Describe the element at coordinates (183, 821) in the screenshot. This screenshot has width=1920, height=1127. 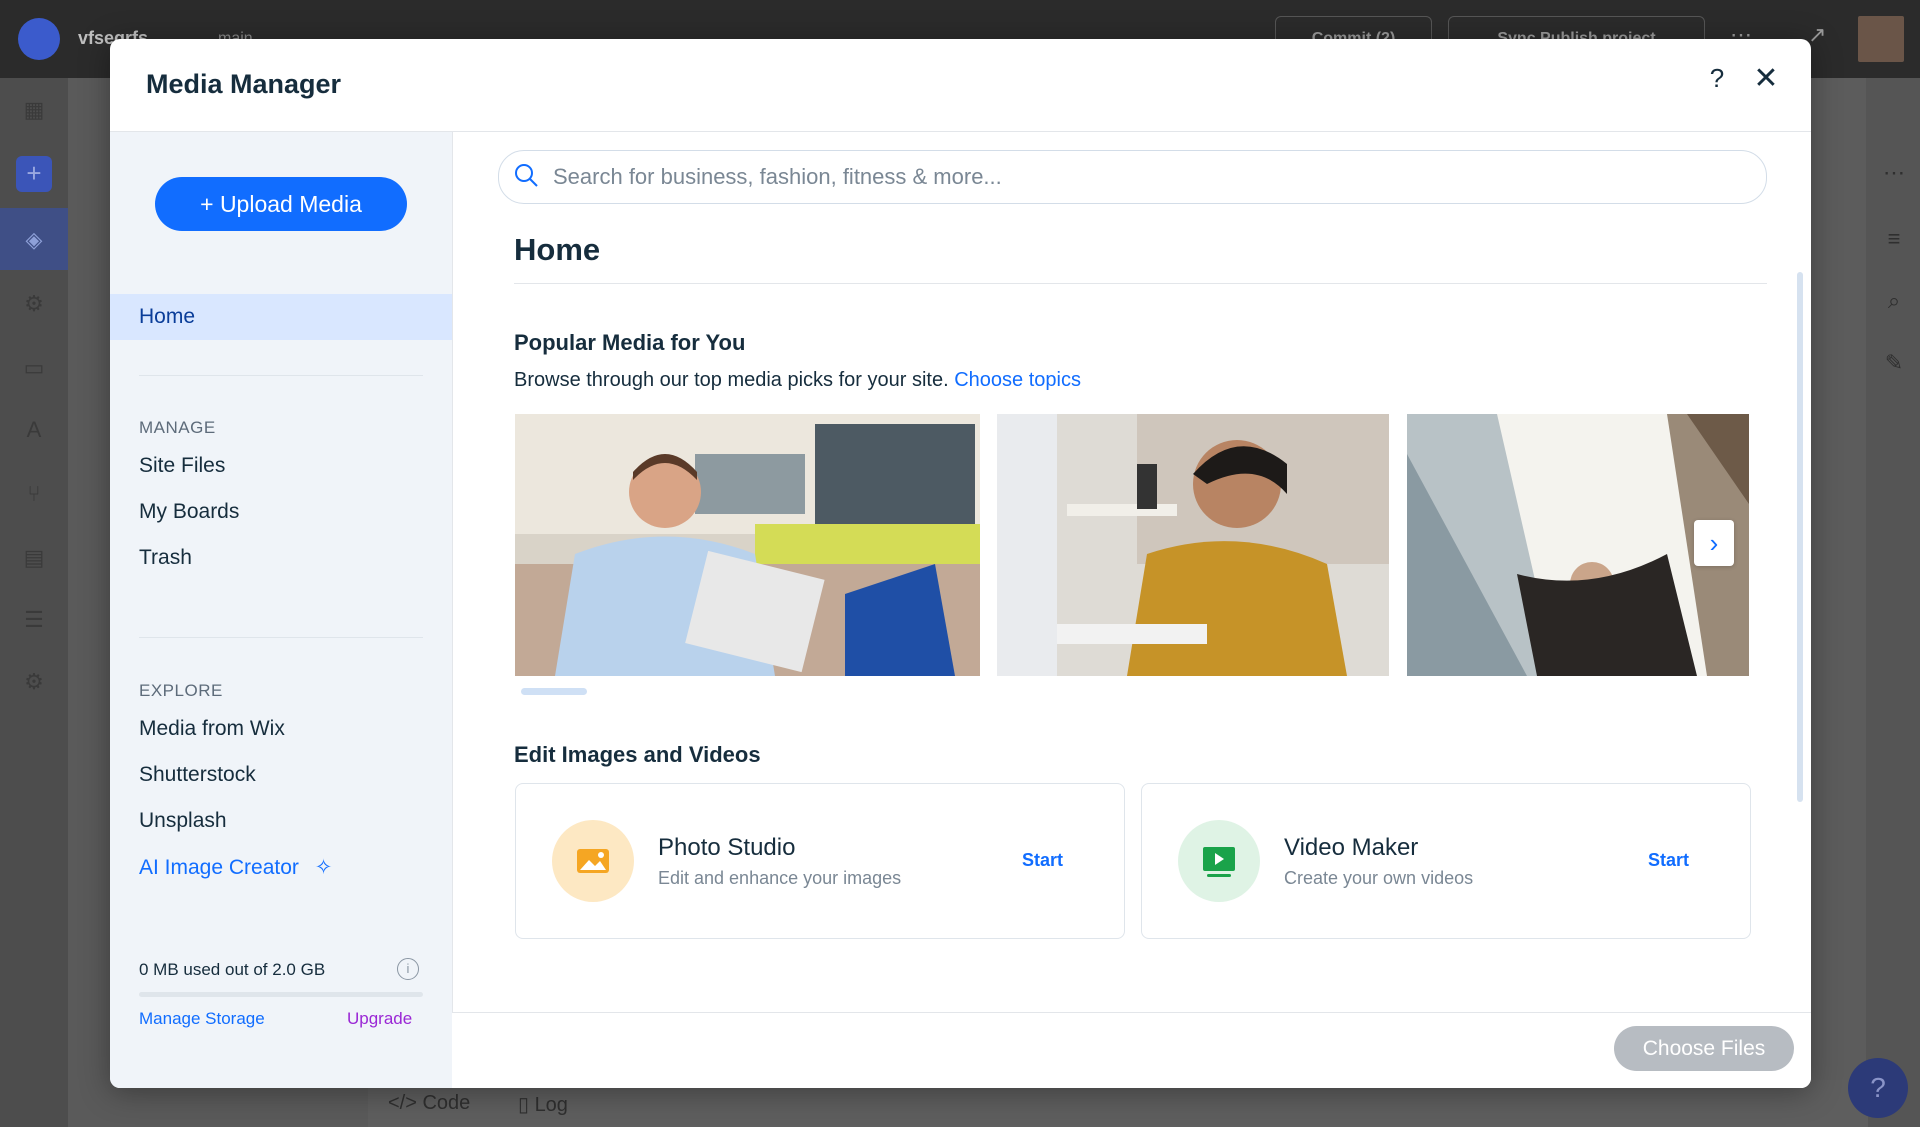
I see `sidebar-item-unsplash: Unsplash` at that location.